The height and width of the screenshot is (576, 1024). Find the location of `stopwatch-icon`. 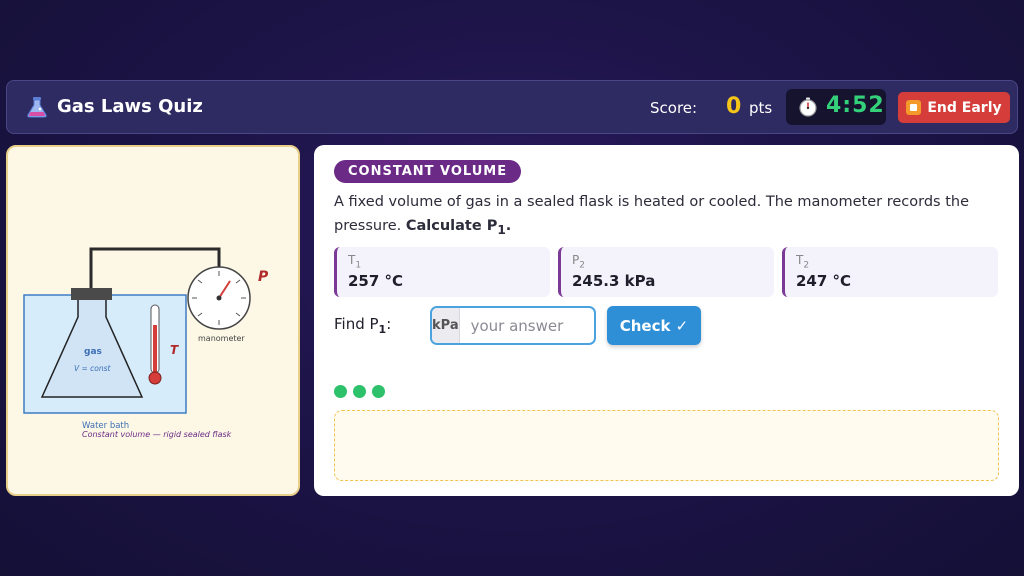

stopwatch-icon is located at coordinates (808, 107).